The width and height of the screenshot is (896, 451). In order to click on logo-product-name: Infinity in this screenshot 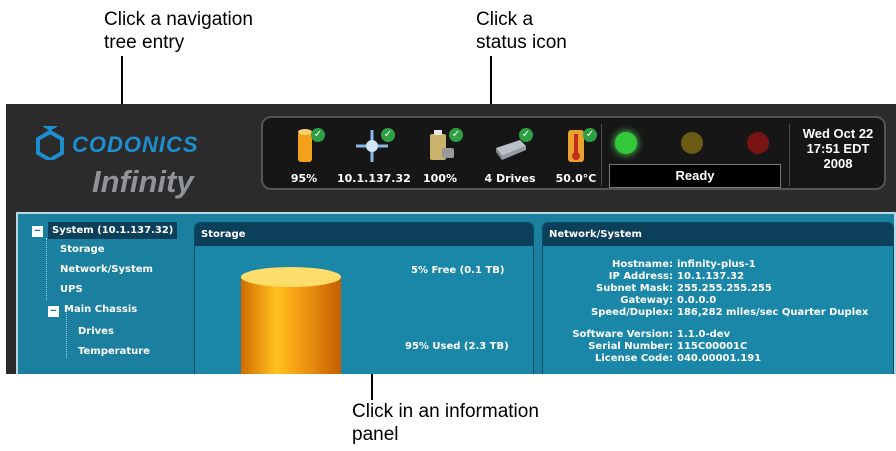, I will do `click(143, 181)`.